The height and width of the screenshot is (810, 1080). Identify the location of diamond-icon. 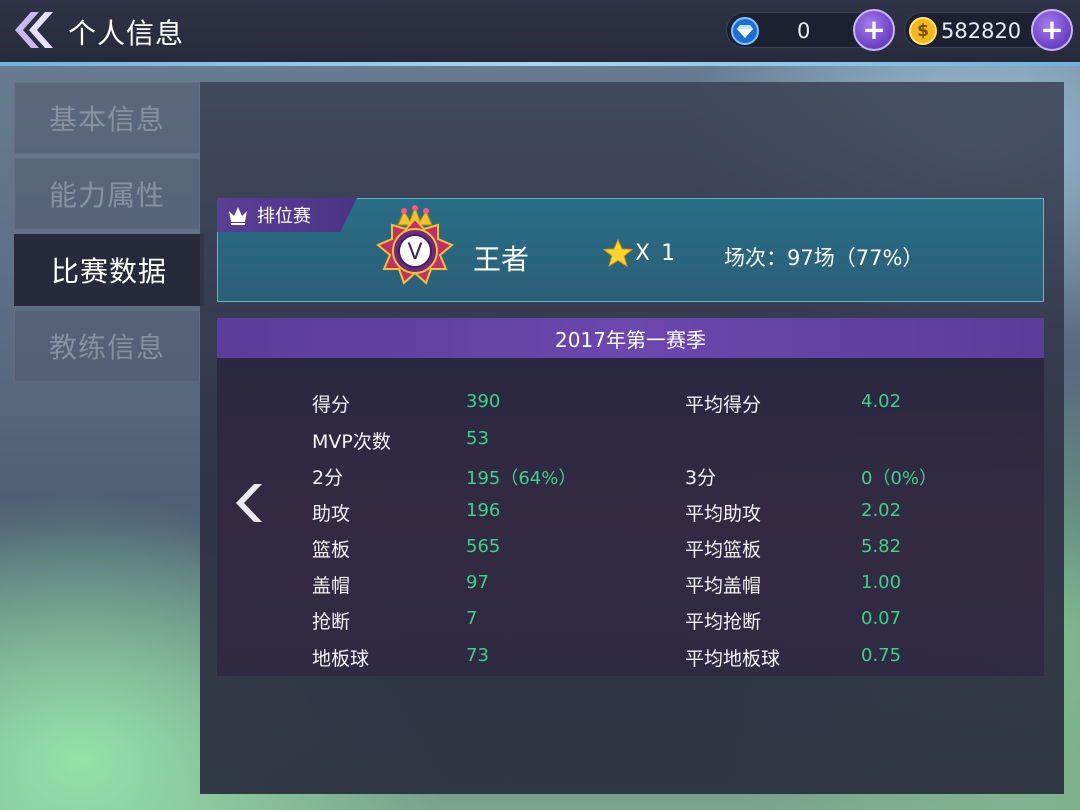
(745, 31).